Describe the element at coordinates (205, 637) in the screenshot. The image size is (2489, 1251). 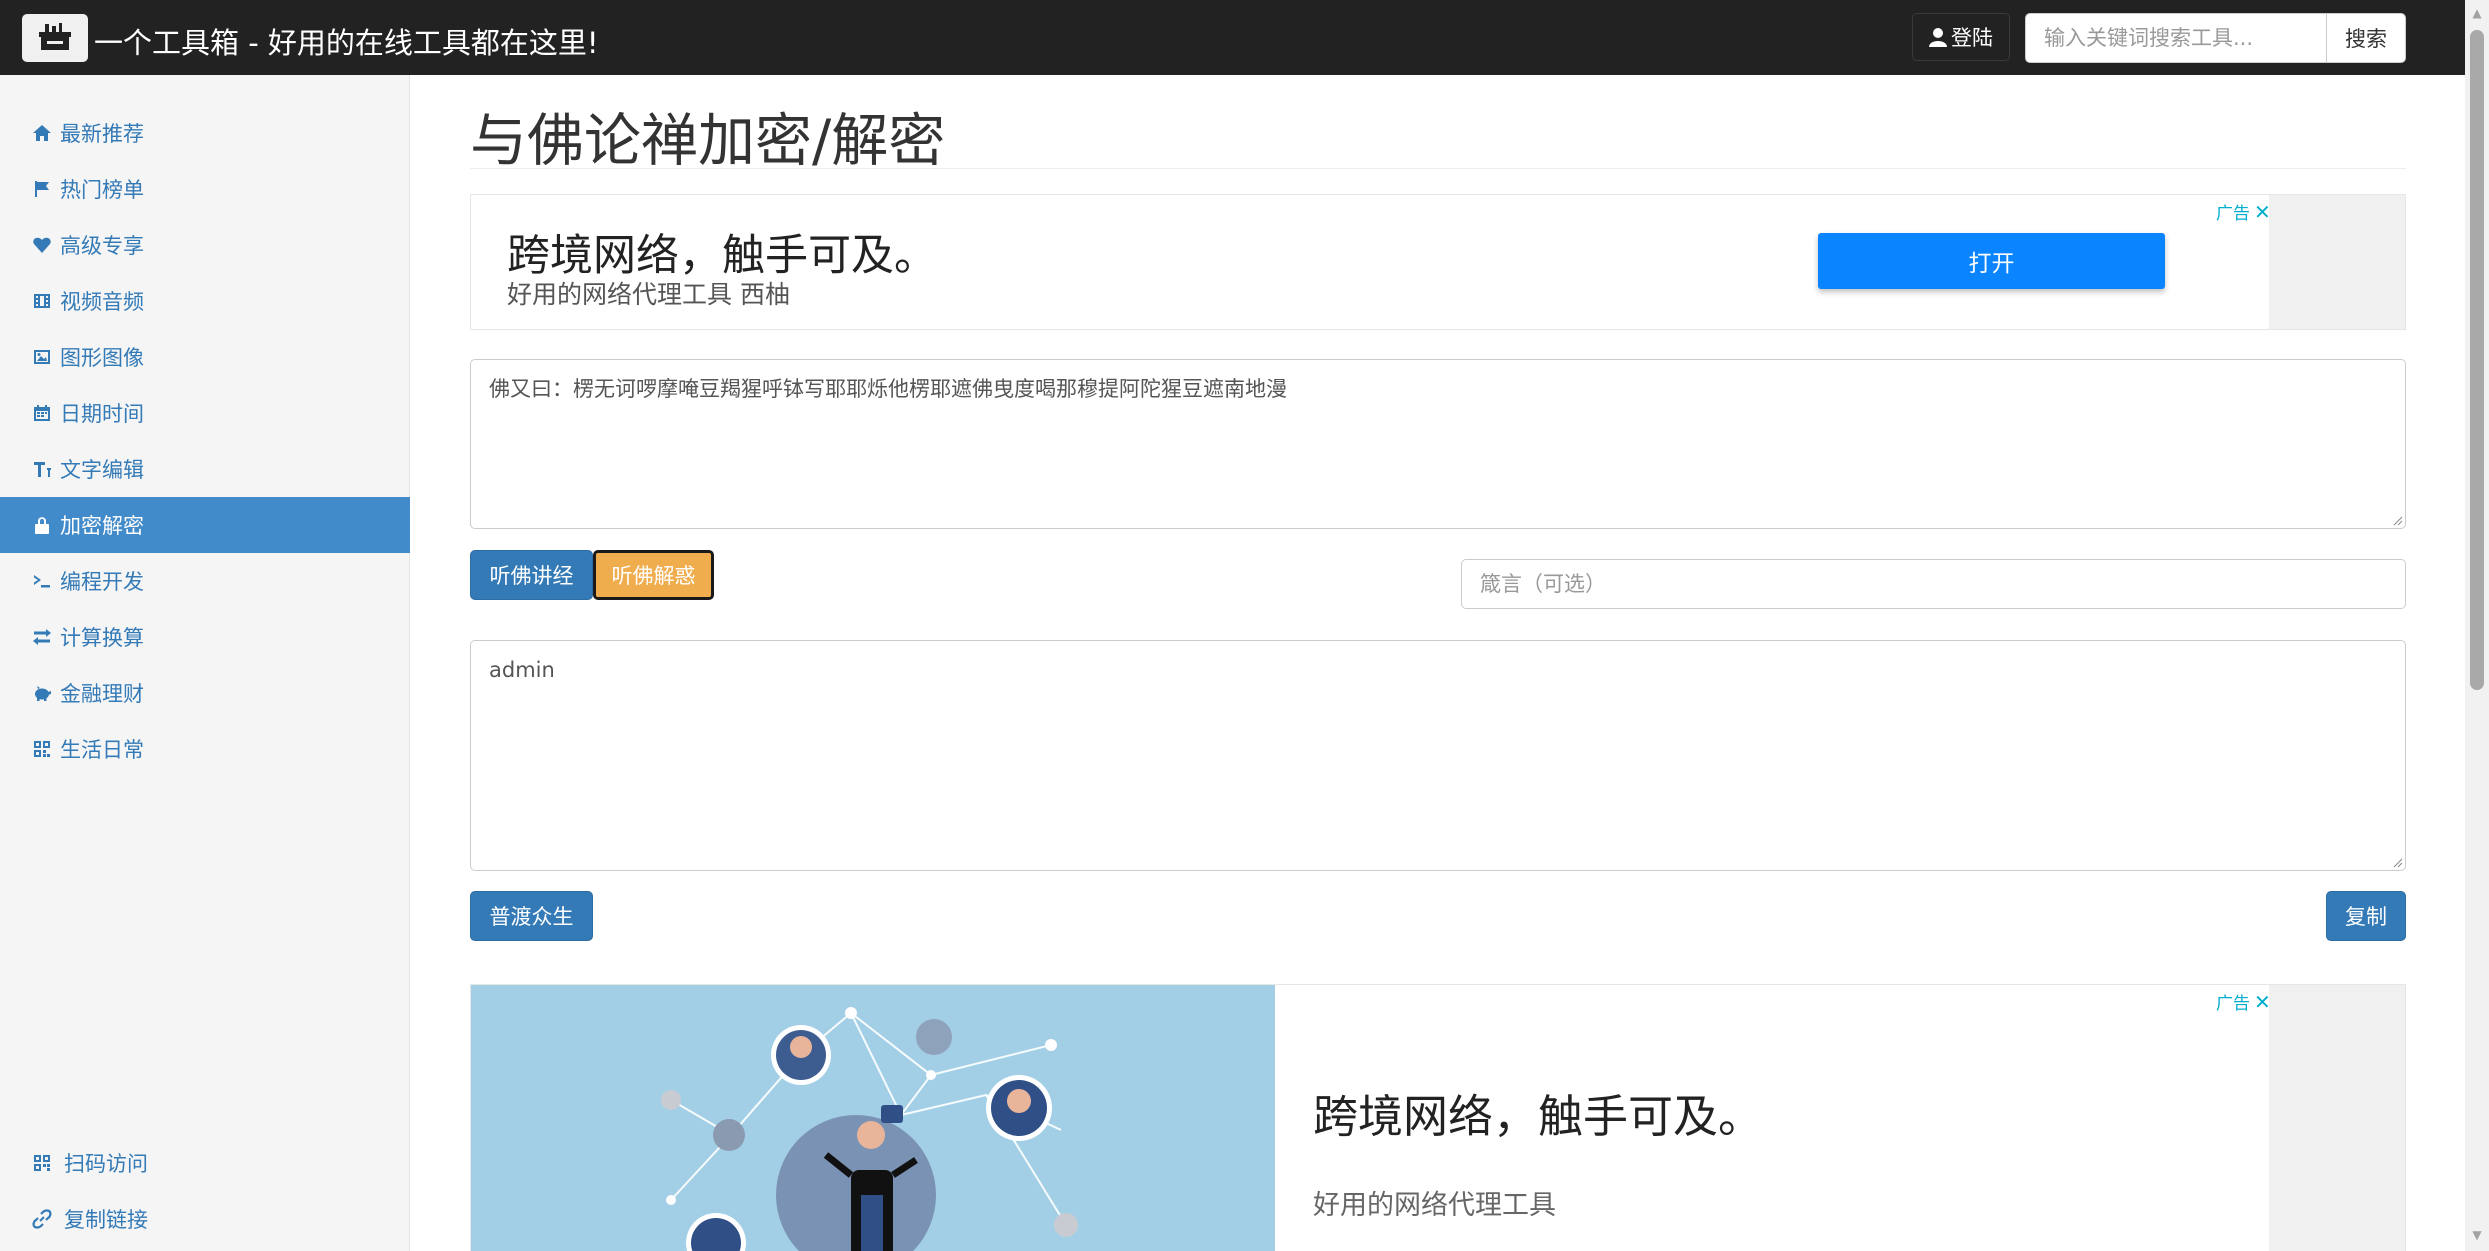
I see `sidebar-item-calculation: 计算换算` at that location.